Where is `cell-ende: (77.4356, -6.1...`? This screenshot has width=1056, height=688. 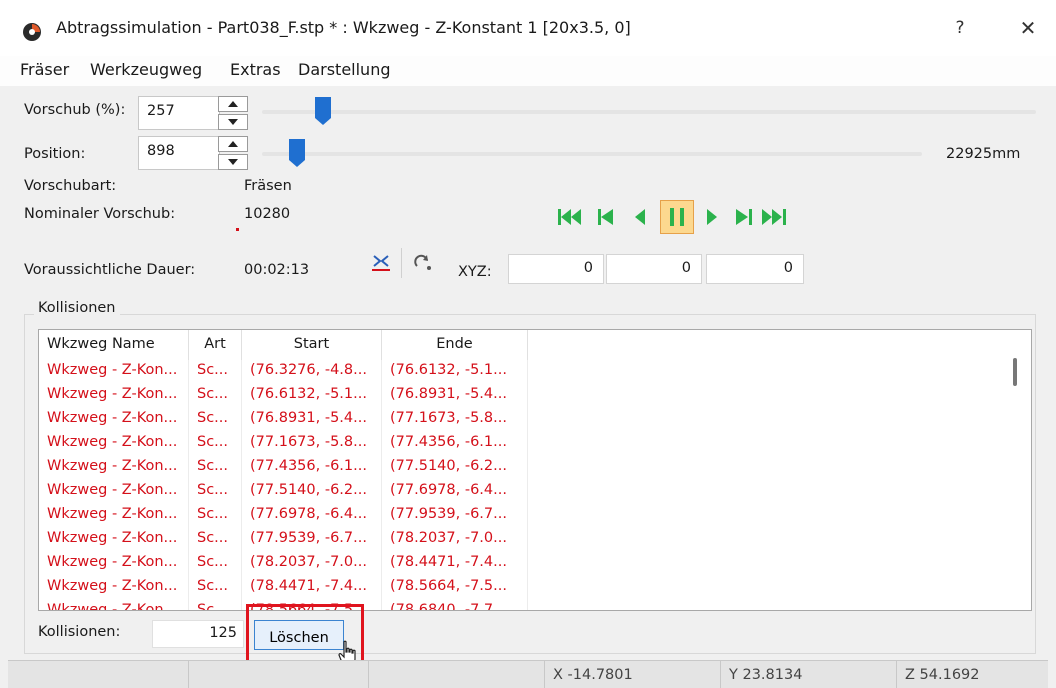 cell-ende: (77.4356, -6.1... is located at coordinates (455, 444).